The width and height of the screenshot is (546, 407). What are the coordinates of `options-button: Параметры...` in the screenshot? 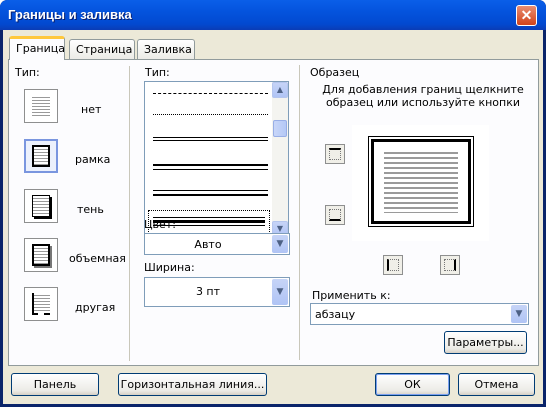 It's located at (485, 342).